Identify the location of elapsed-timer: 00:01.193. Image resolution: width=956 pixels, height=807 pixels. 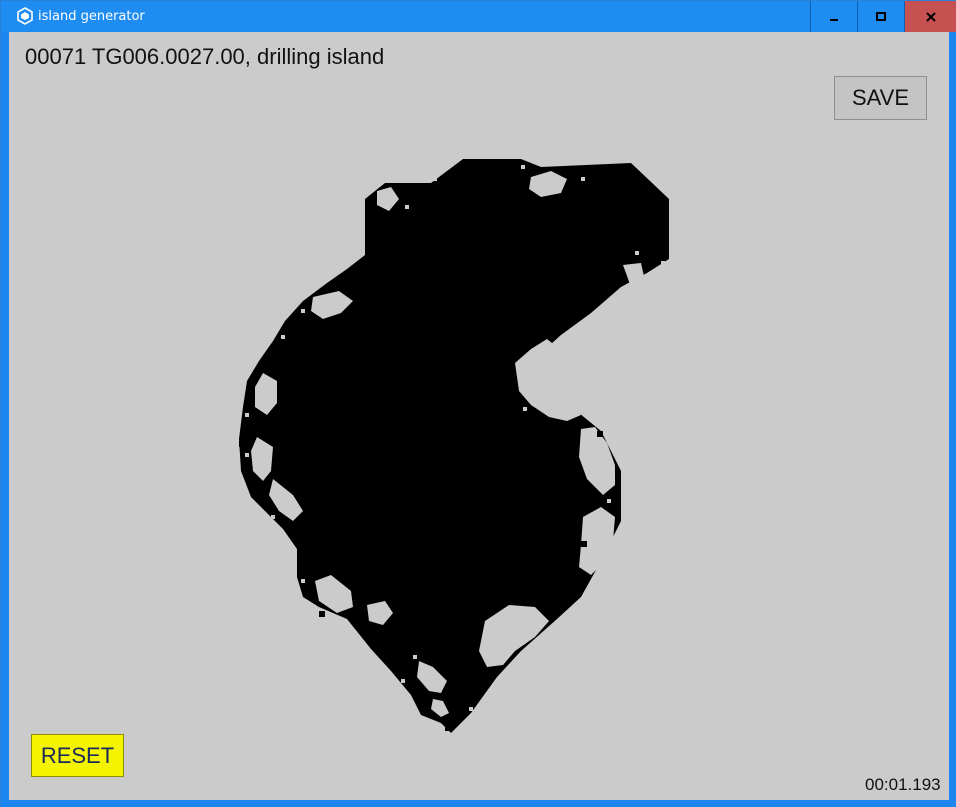
(903, 784).